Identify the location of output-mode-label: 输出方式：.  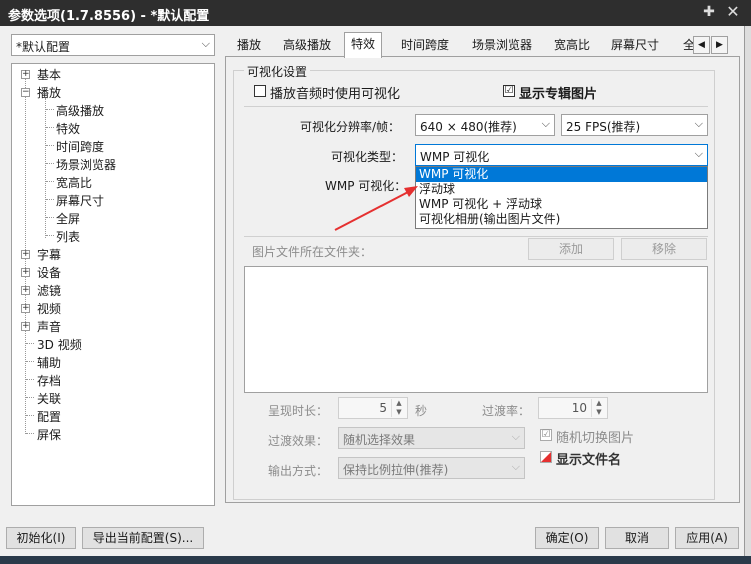
(298, 471).